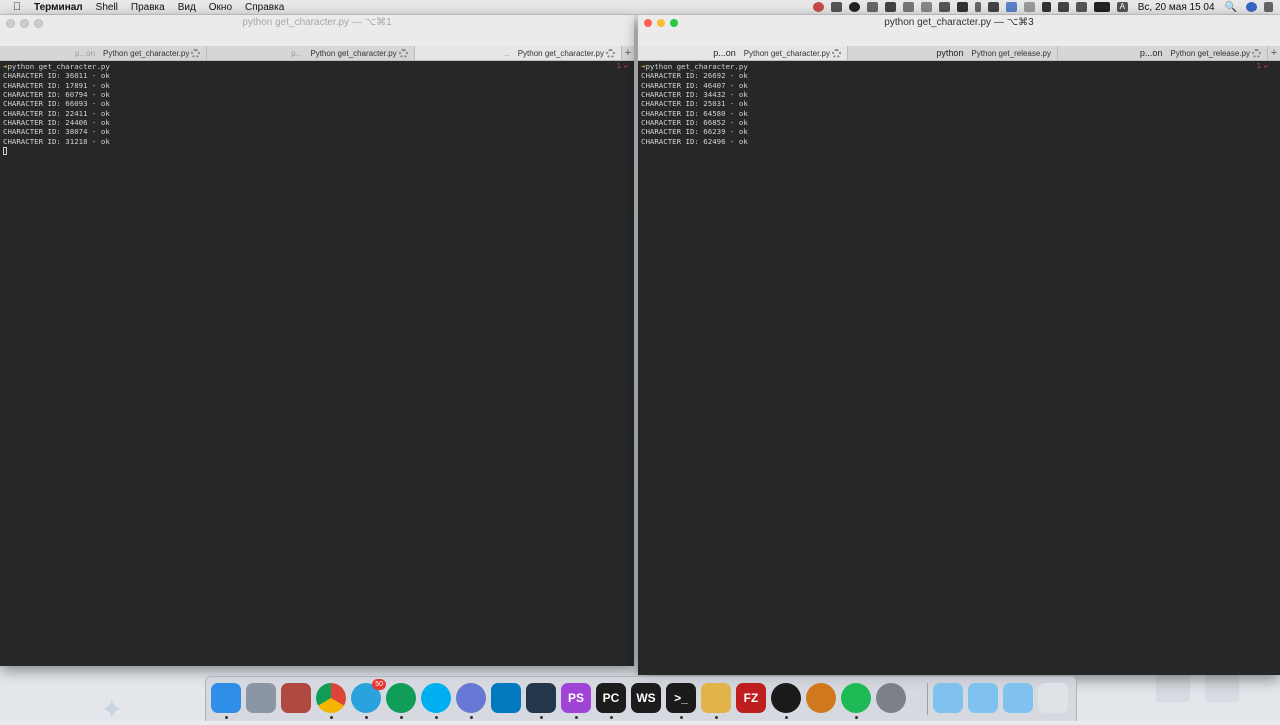 Image resolution: width=1280 pixels, height=725 pixels. What do you see at coordinates (331, 698) in the screenshot?
I see `chrome-icon` at bounding box center [331, 698].